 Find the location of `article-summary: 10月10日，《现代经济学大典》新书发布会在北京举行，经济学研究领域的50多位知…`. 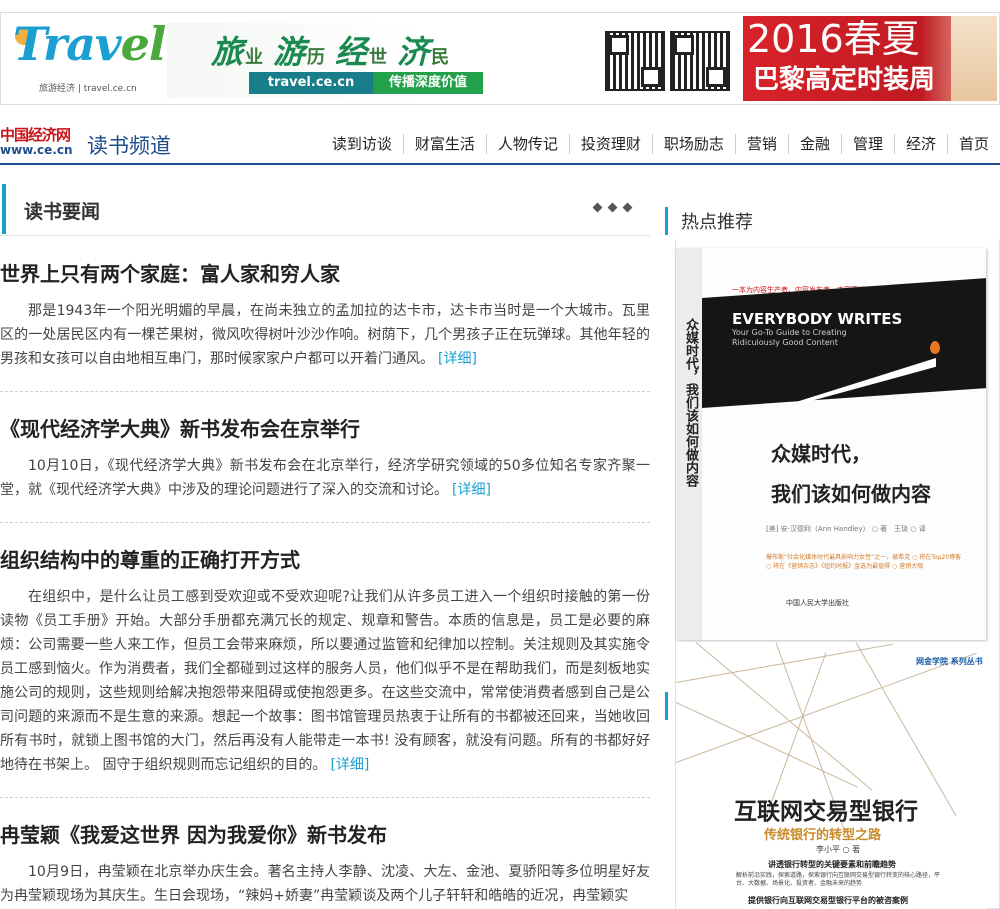

article-summary: 10月10日，《现代经济学大典》新书发布会在北京举行，经济学研究领域的50多位知… is located at coordinates (325, 478).